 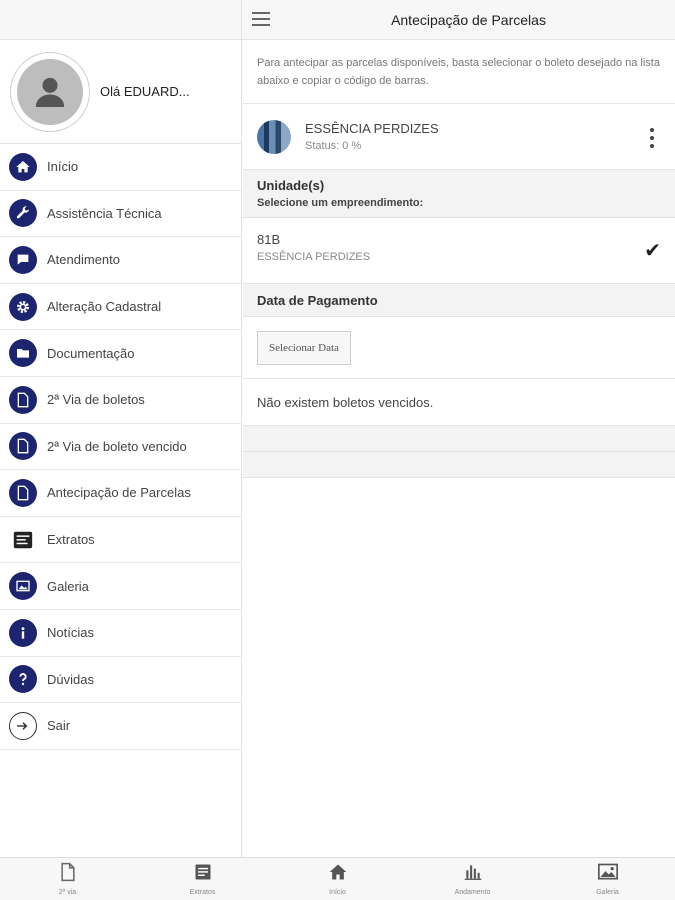 I want to click on sidebar-item-assistencia-tecnica: Assistência Técnica, so click(x=120, y=214).